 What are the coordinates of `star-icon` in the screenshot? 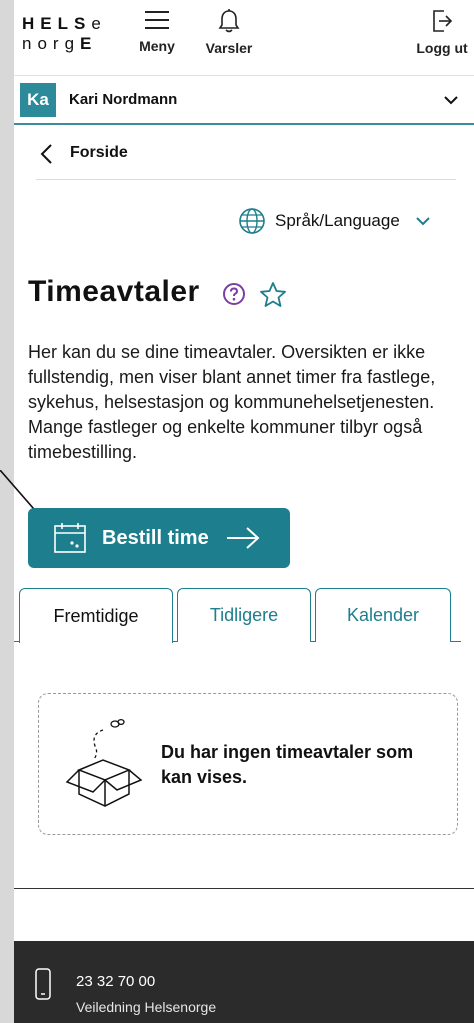 It's located at (273, 295).